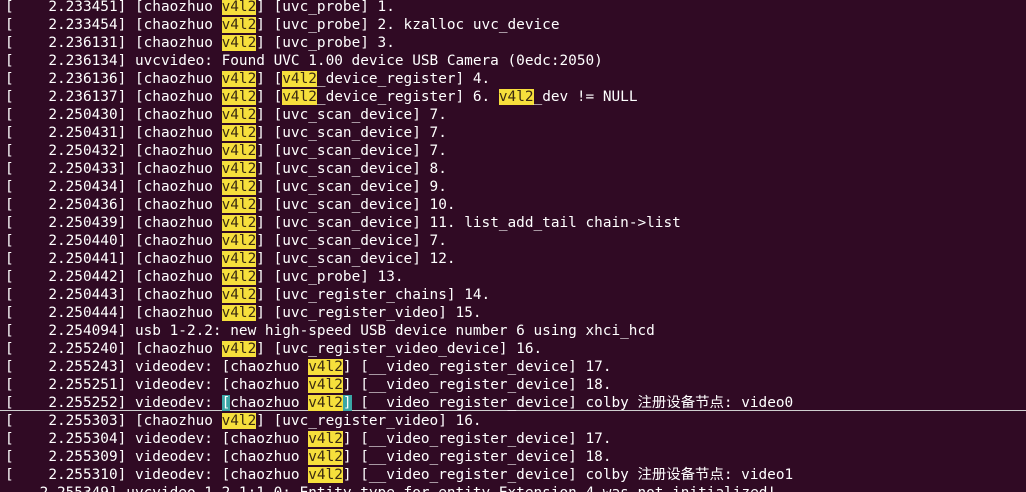  Describe the element at coordinates (325, 43) in the screenshot. I see `log-text: ] [uvc_probe] 3.` at that location.